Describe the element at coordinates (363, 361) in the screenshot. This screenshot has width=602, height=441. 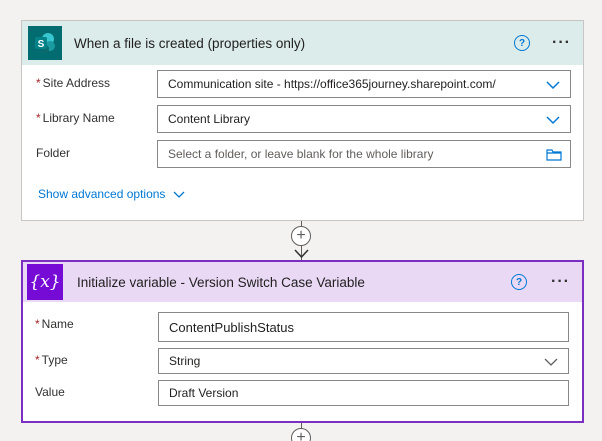
I see `type-dropdown: String` at that location.